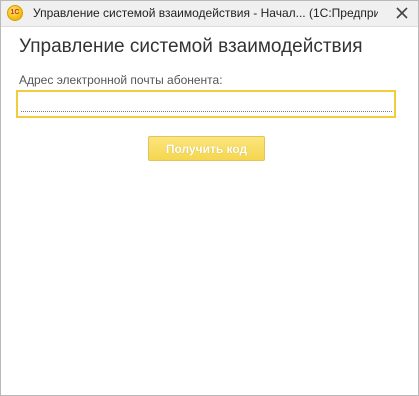  What do you see at coordinates (402, 13) in the screenshot?
I see `close-icon` at bounding box center [402, 13].